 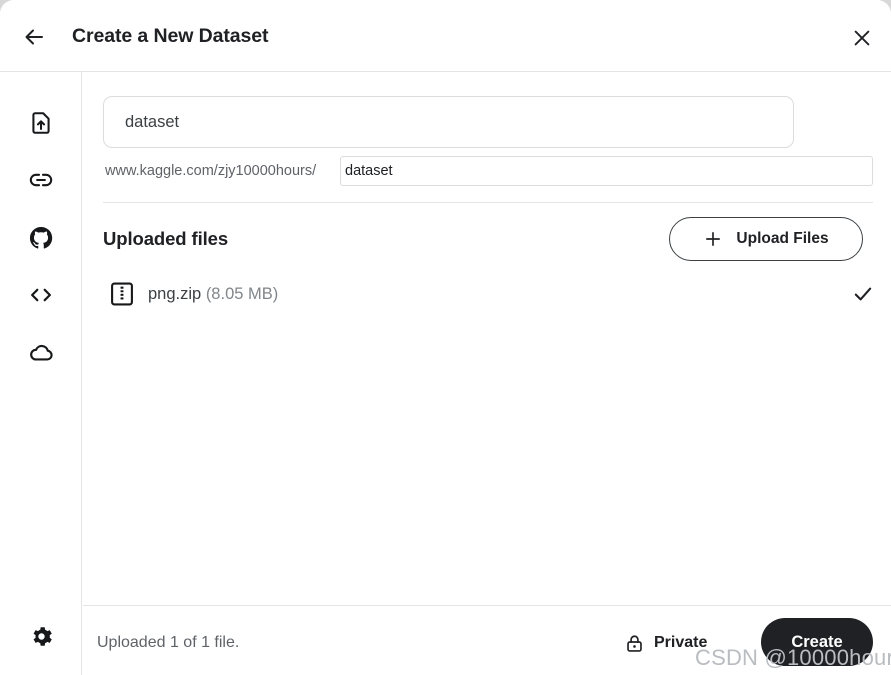 I want to click on dataset-title-input, so click(x=448, y=122).